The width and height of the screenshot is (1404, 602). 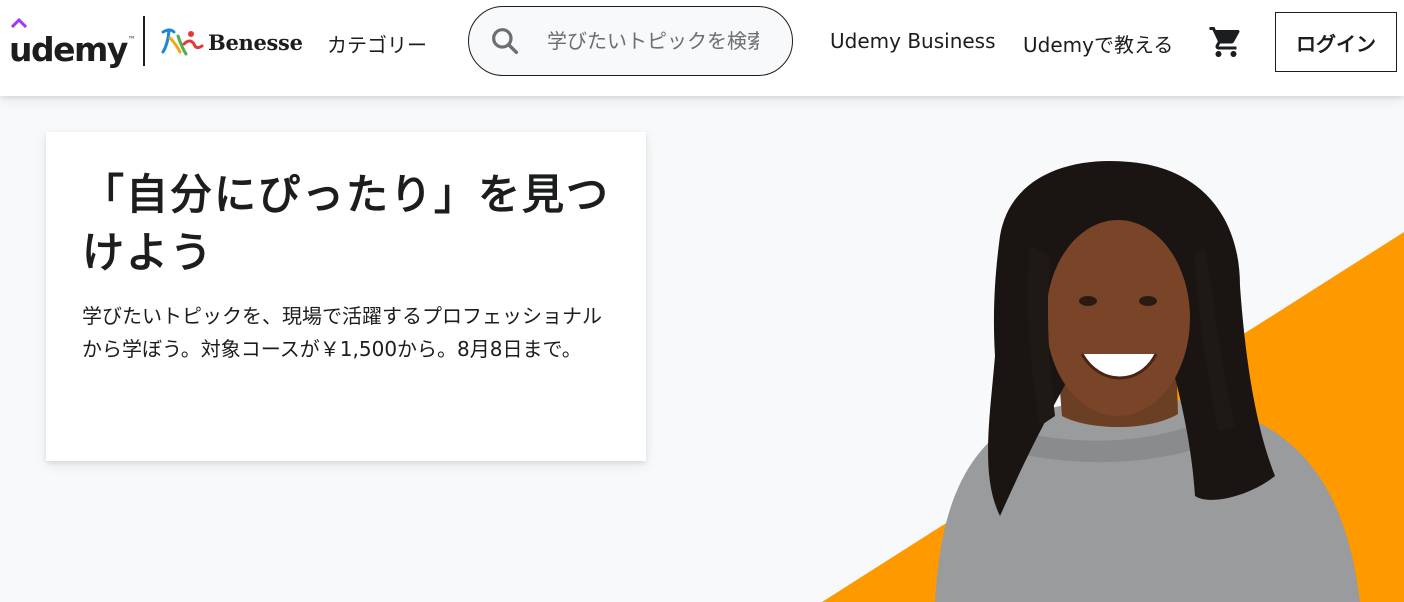 What do you see at coordinates (1336, 42) in the screenshot?
I see `login-button: ログイン` at bounding box center [1336, 42].